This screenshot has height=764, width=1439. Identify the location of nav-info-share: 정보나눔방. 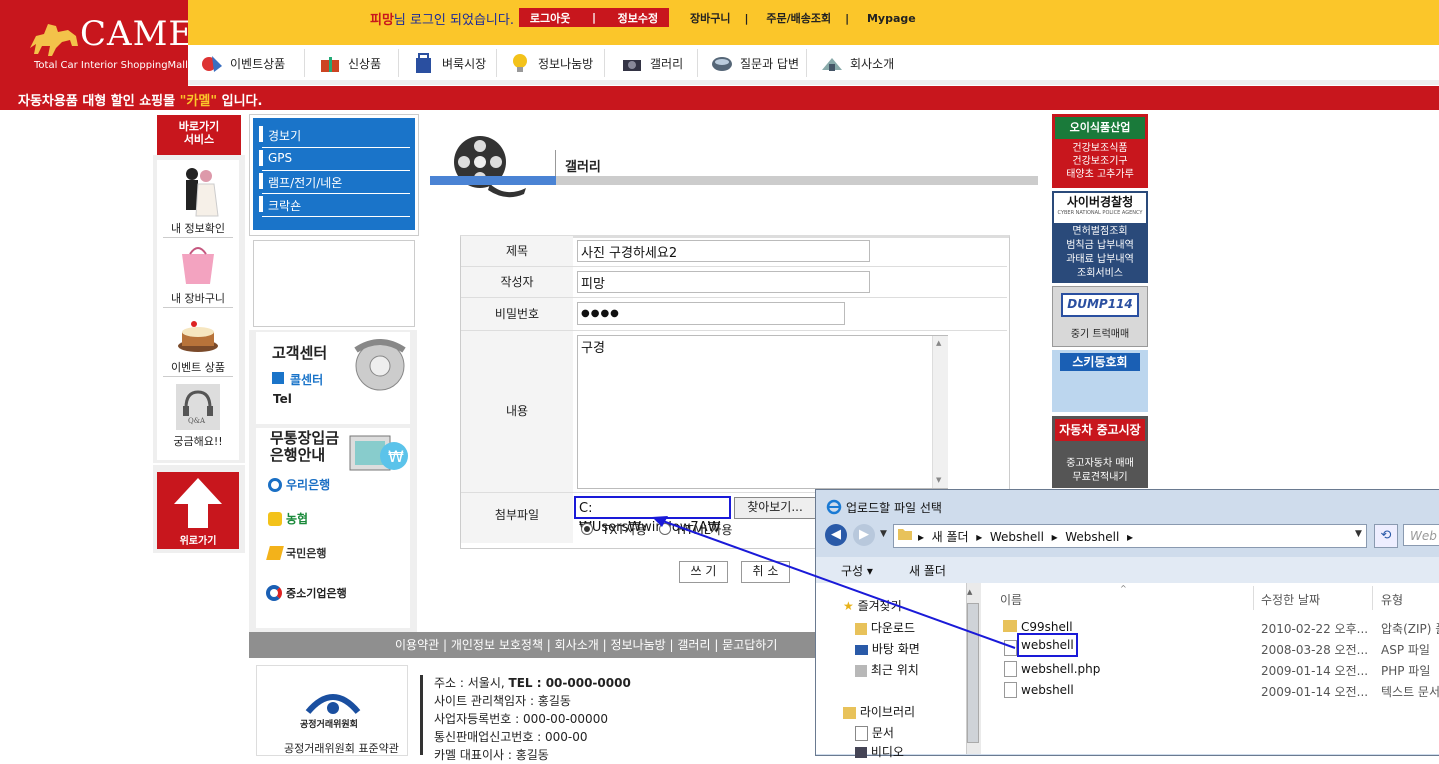
(550, 63).